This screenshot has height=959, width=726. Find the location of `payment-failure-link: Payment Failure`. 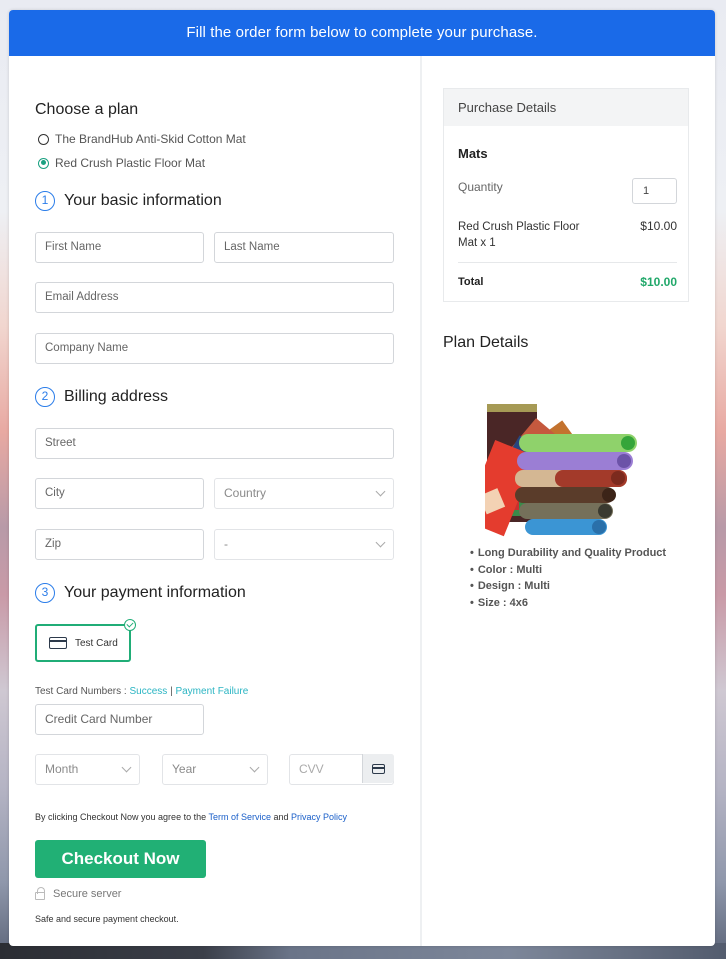

payment-failure-link: Payment Failure is located at coordinates (211, 691).